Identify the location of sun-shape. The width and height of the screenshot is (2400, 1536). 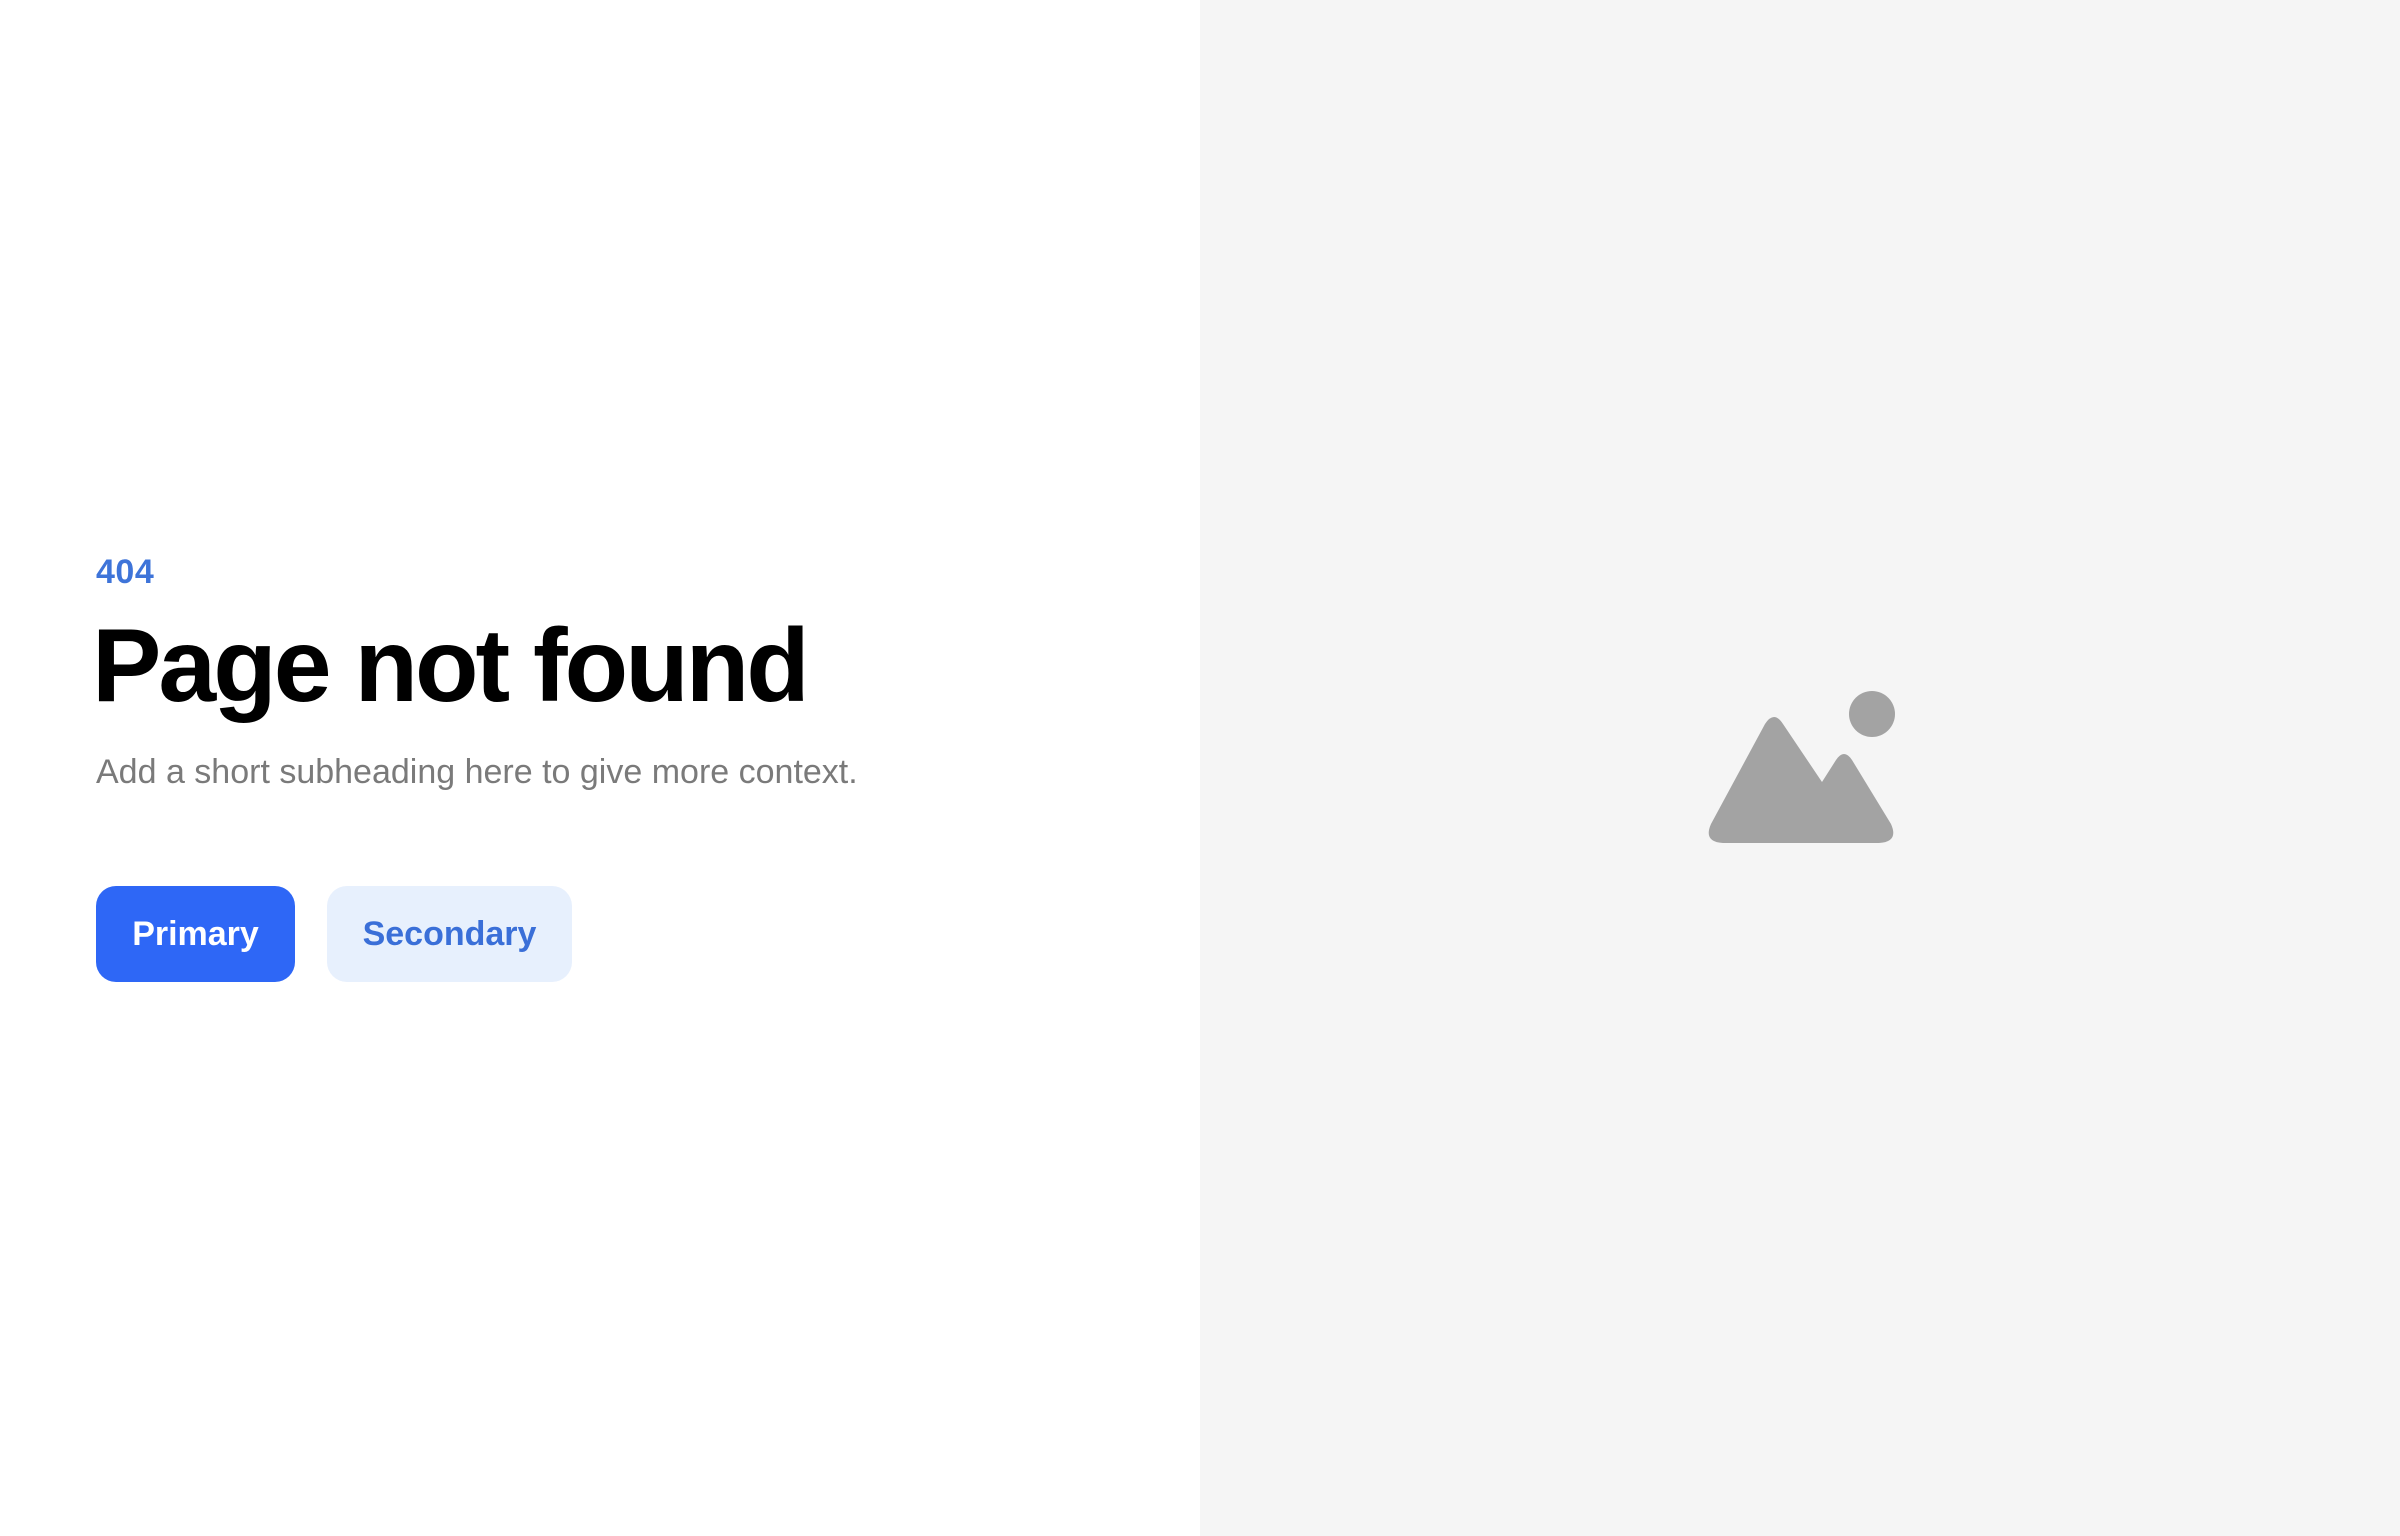
(1872, 714).